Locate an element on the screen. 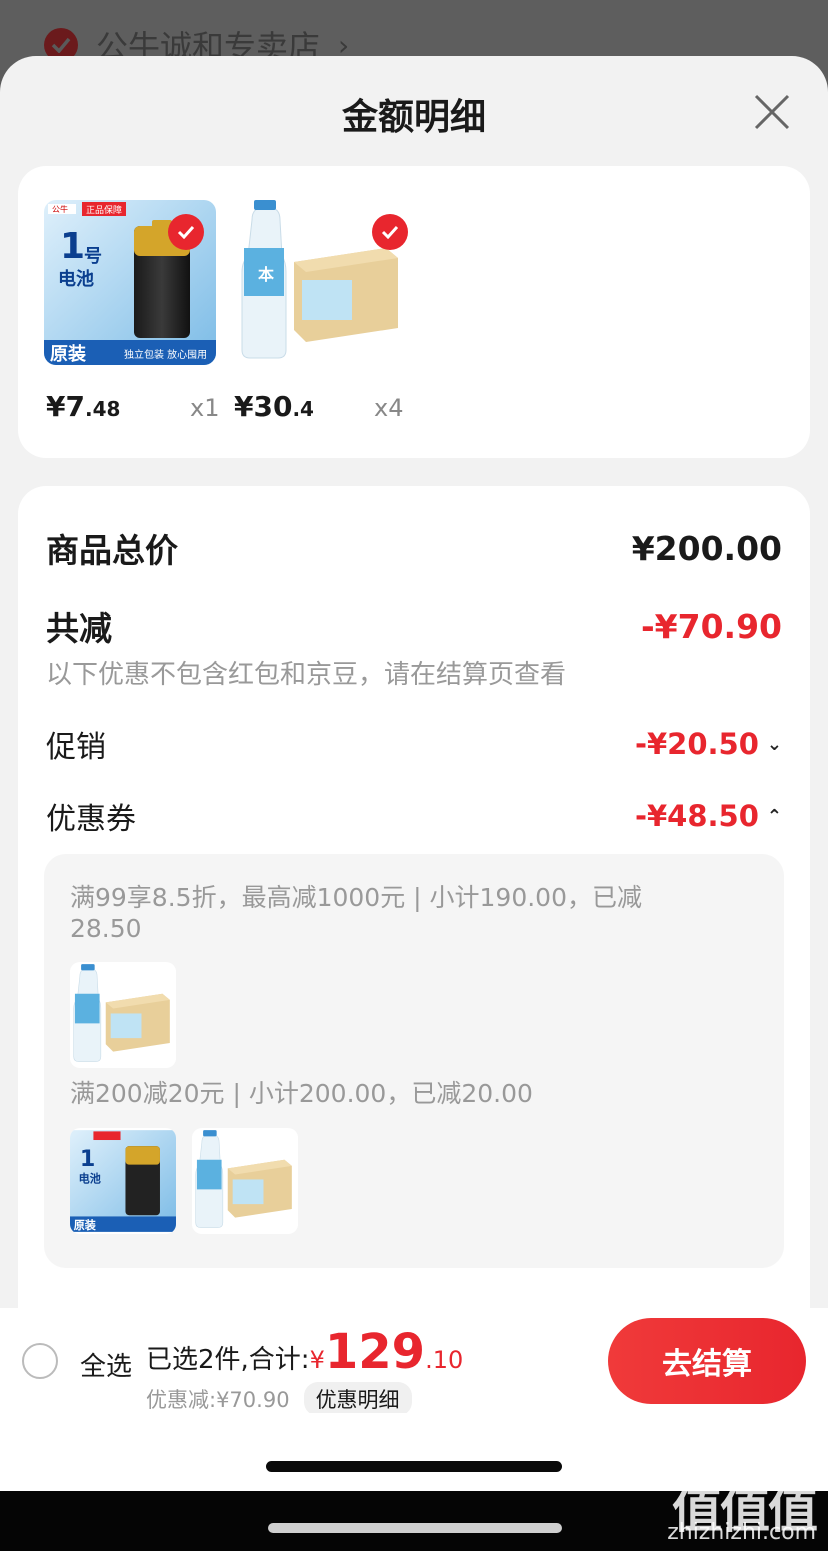 The height and width of the screenshot is (1551, 828). select-all-radio is located at coordinates (40, 1361).